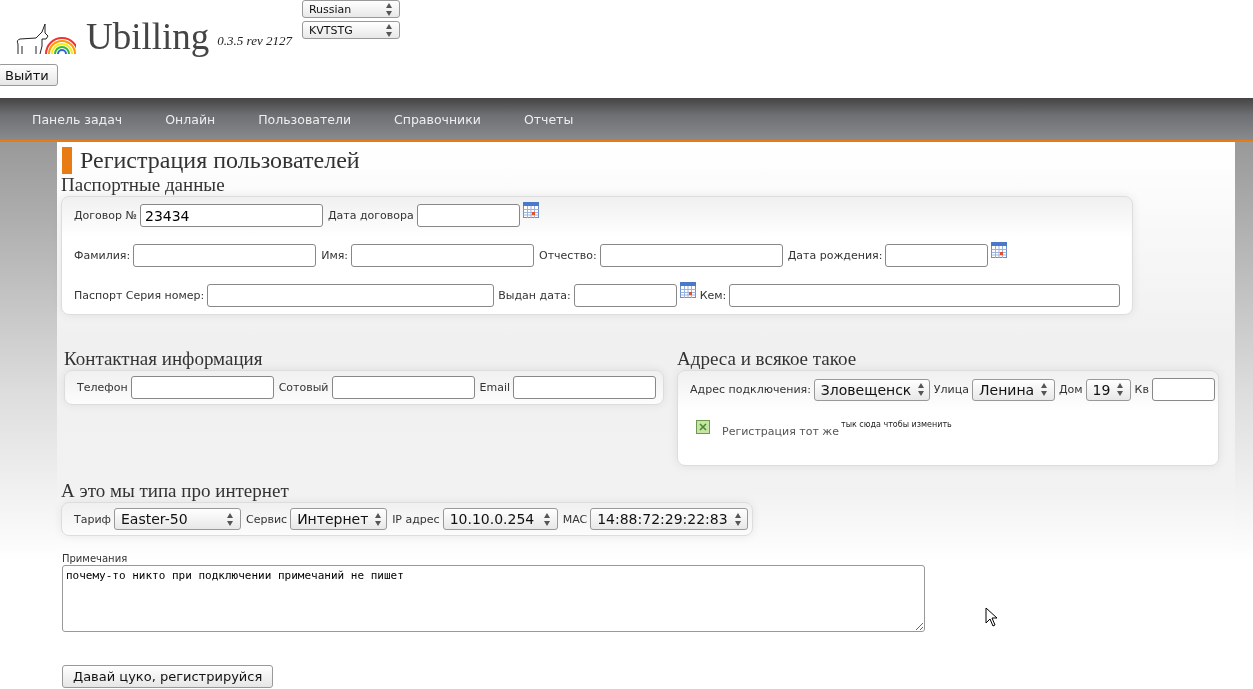  What do you see at coordinates (168, 676) in the screenshot?
I see `register-button: Давай цуко, регистрируйся` at bounding box center [168, 676].